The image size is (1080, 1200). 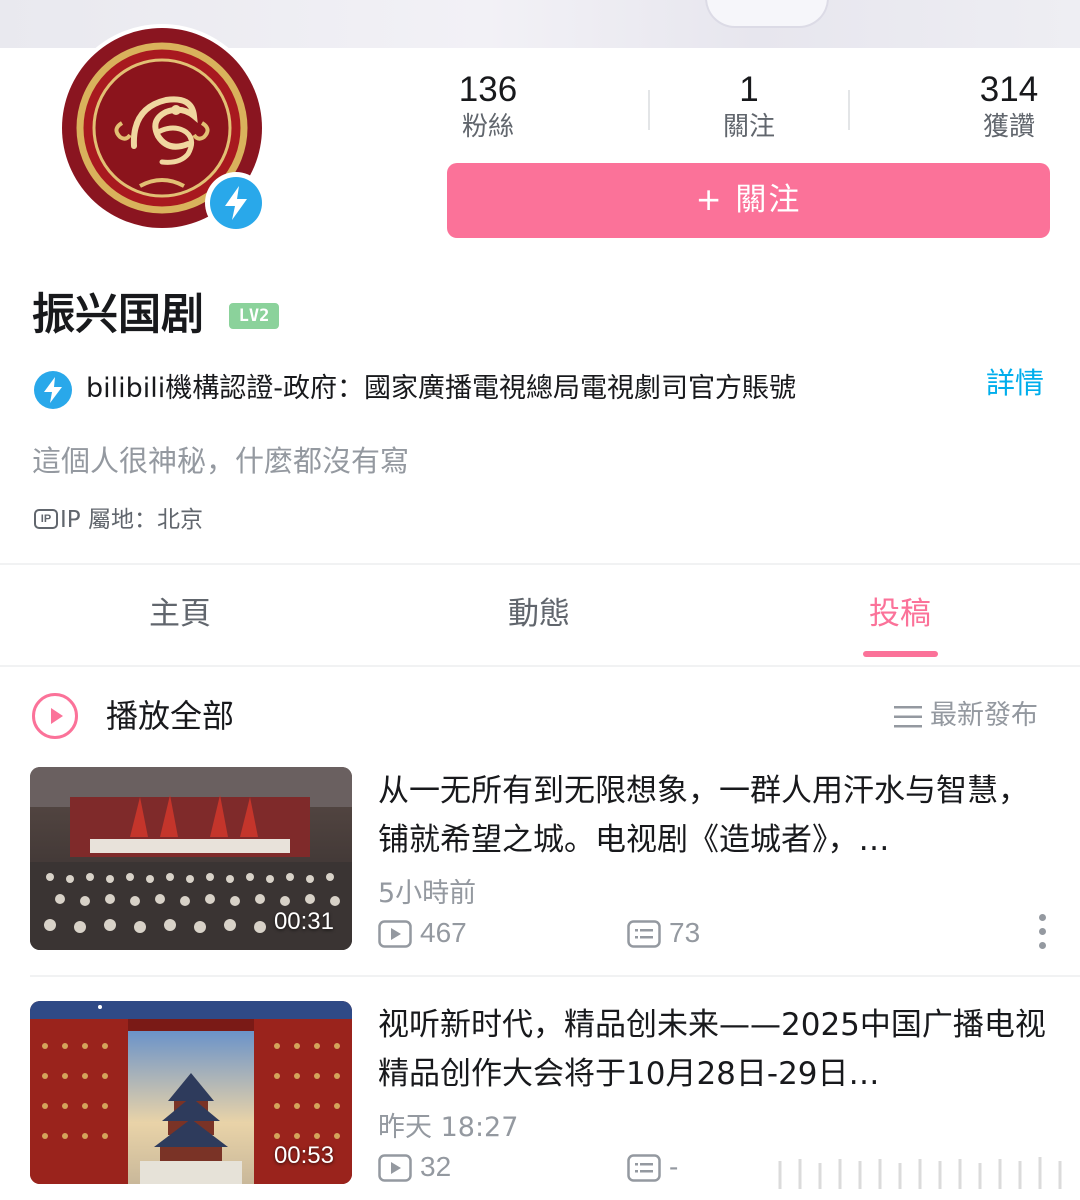 I want to click on sort-button: 最新發布, so click(x=970, y=716).